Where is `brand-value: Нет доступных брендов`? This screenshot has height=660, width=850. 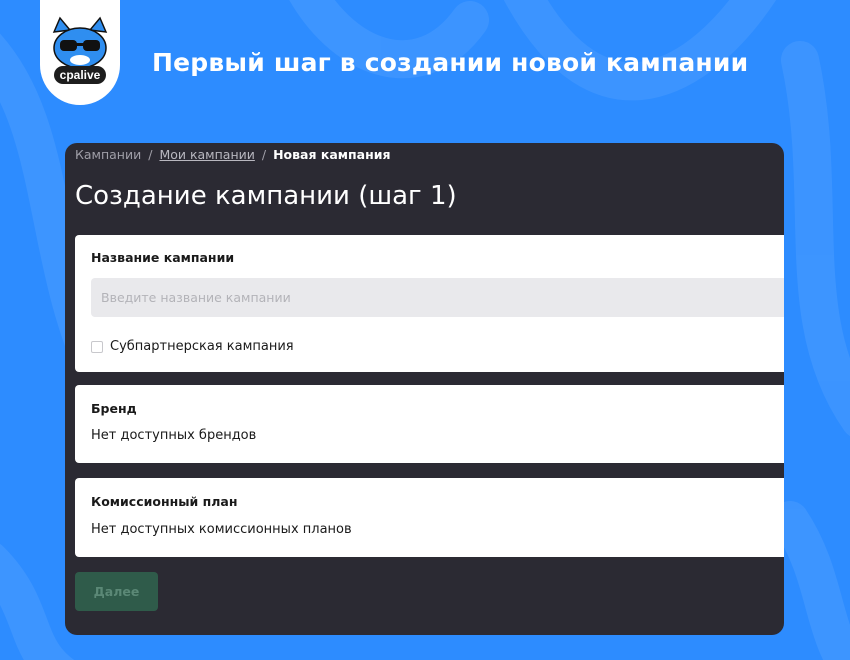 brand-value: Нет доступных брендов is located at coordinates (174, 435).